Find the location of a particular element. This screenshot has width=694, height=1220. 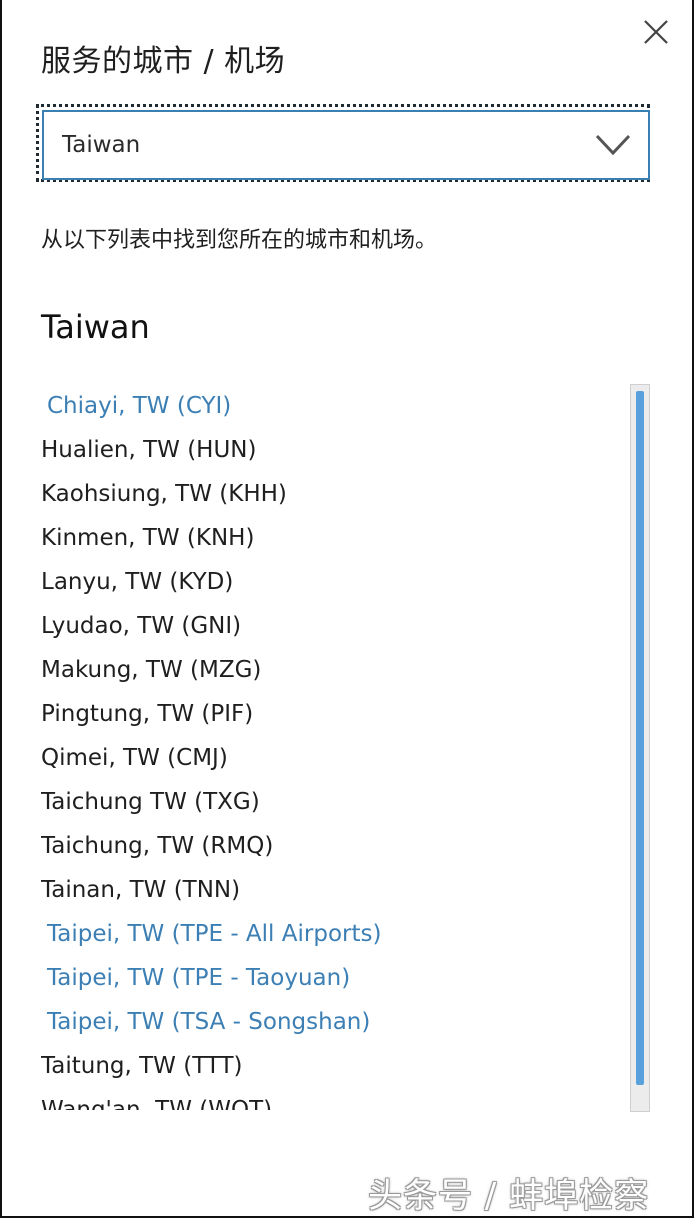

airport-list-item: Kaohsiung, TW (KHH) is located at coordinates (164, 494).